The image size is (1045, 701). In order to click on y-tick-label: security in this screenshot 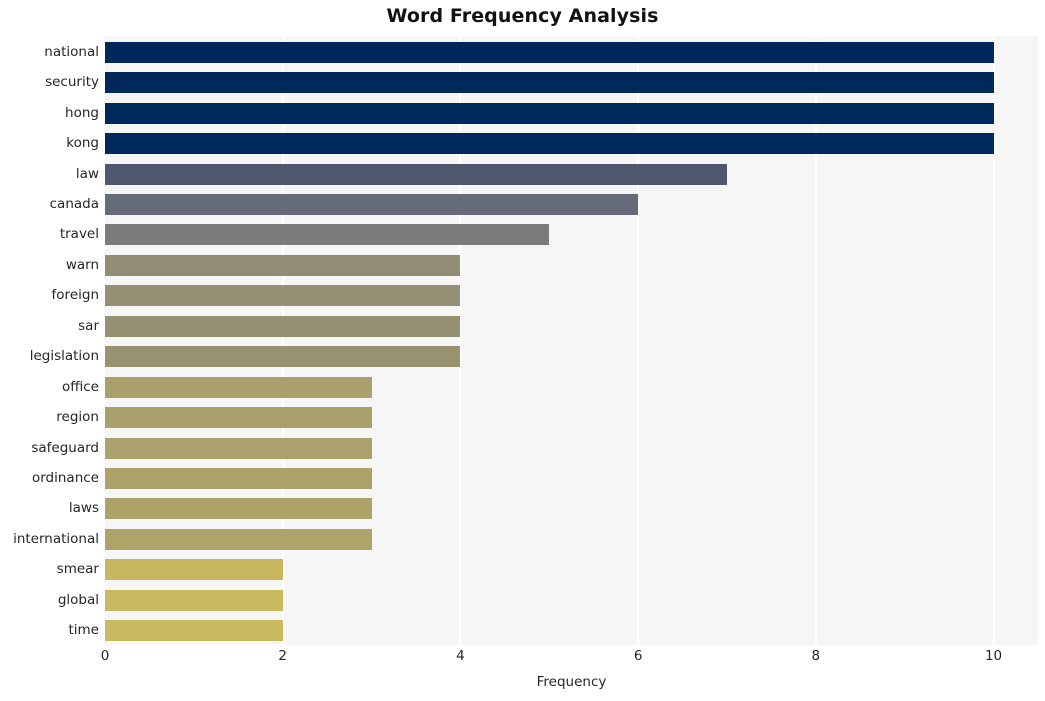, I will do `click(72, 82)`.